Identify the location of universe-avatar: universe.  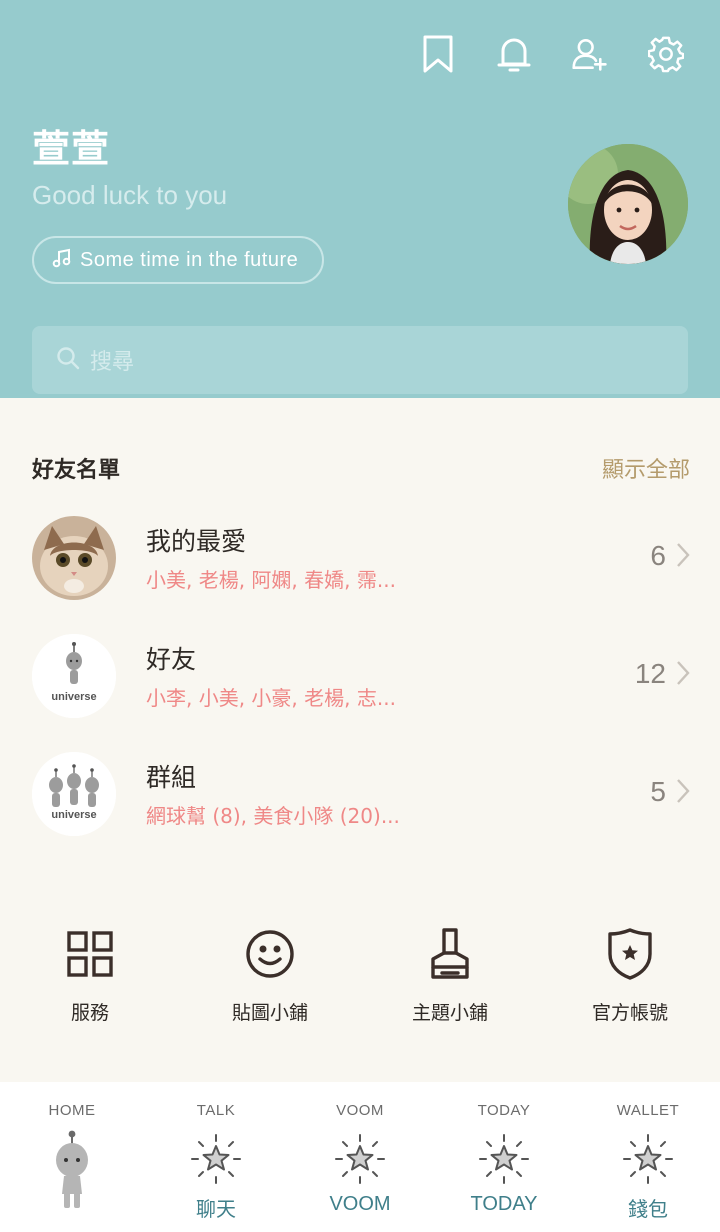
(74, 676).